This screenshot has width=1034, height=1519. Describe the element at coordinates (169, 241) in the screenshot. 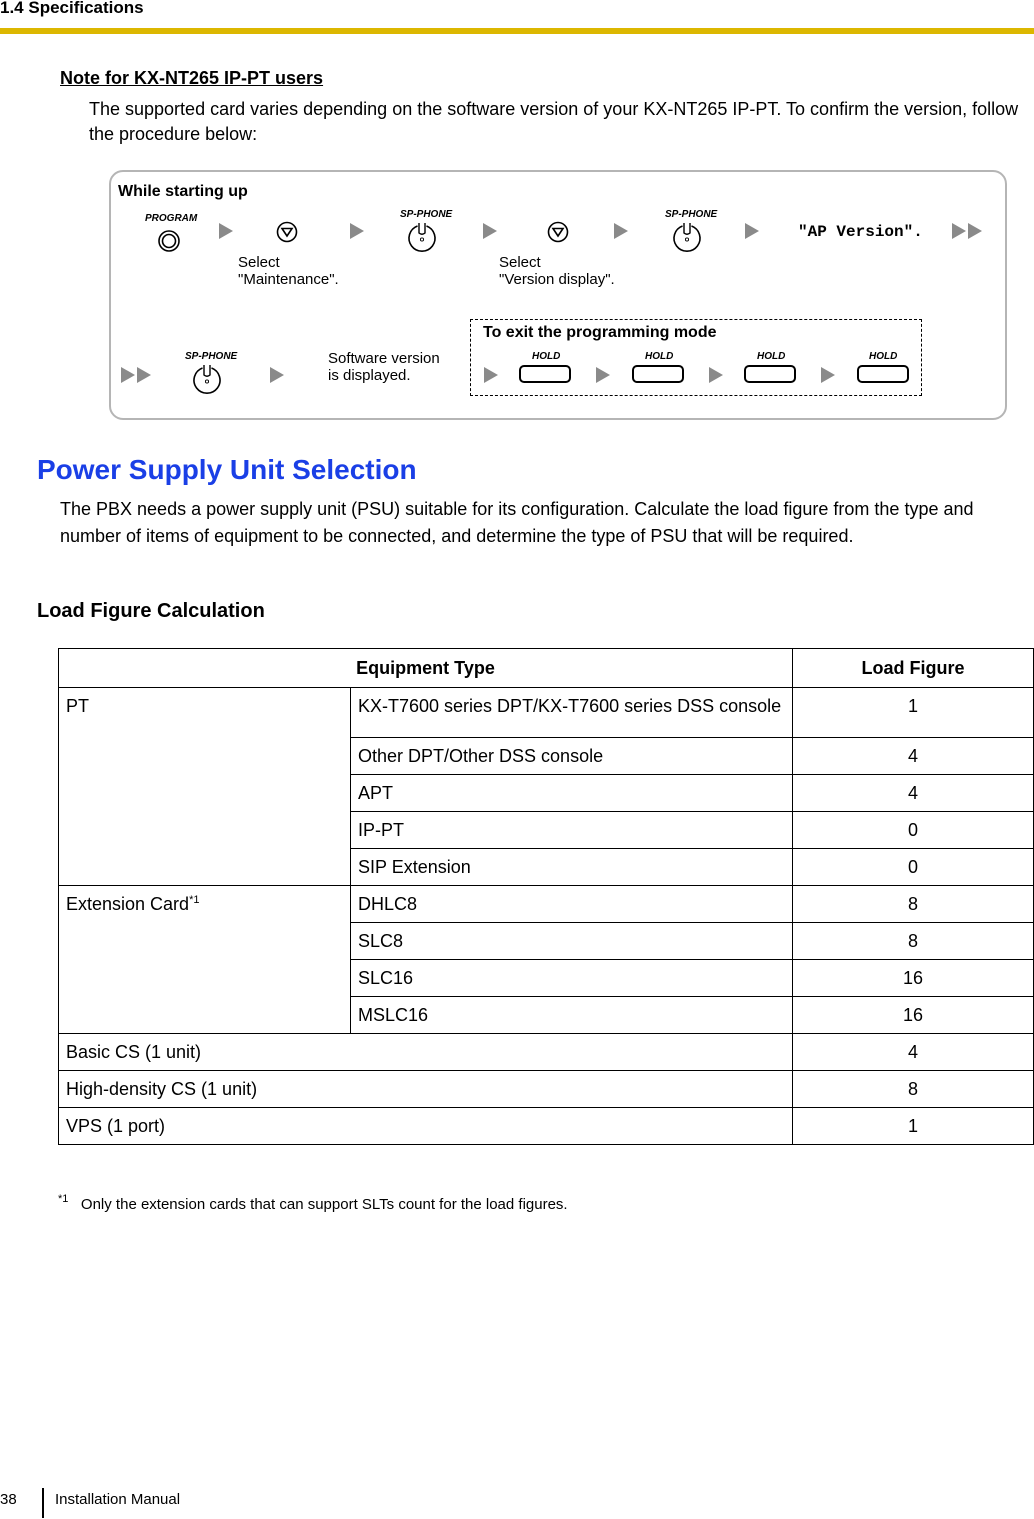

I see `program-button-icon` at that location.